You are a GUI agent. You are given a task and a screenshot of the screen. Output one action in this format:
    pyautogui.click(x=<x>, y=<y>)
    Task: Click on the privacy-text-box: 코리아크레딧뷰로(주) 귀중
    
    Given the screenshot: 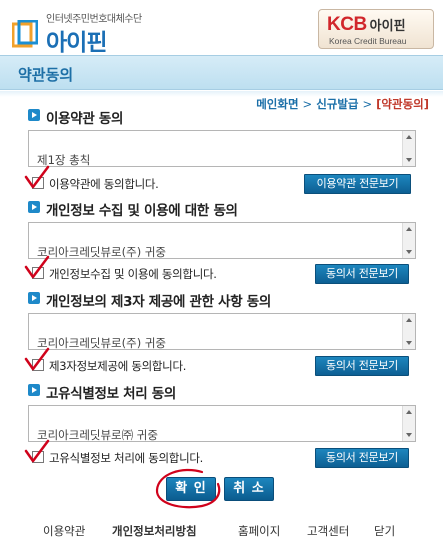 What is the action you would take?
    pyautogui.click(x=222, y=240)
    